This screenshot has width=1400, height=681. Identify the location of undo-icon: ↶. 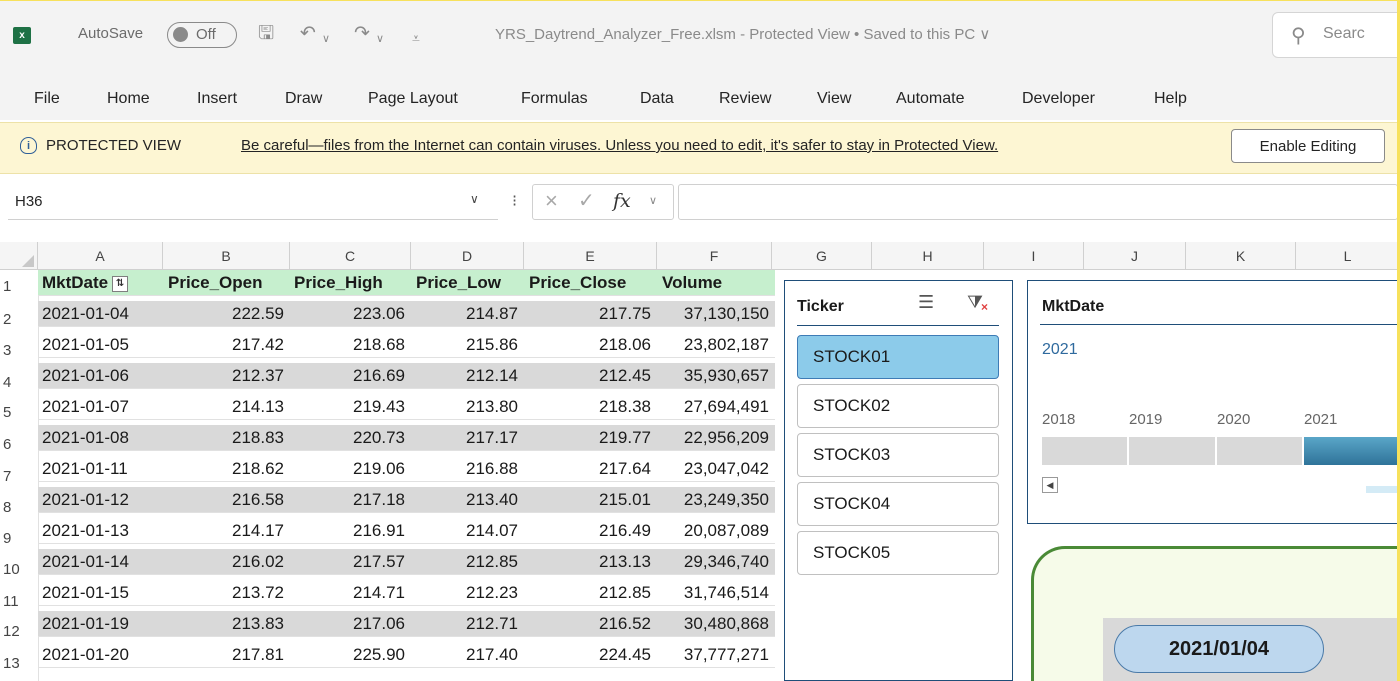
(308, 34).